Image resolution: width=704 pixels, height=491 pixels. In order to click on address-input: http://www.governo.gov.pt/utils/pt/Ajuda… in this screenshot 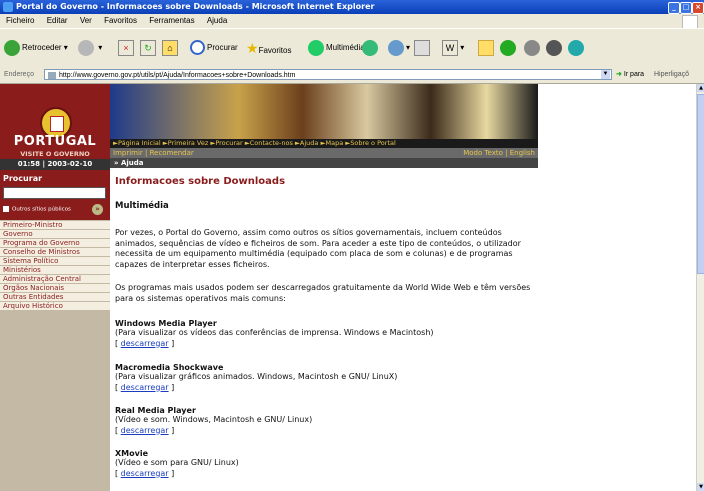, I will do `click(328, 74)`.